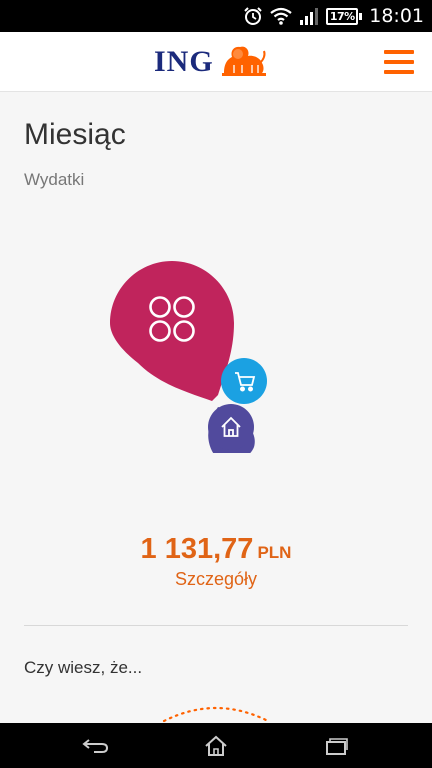  Describe the element at coordinates (54, 179) in the screenshot. I see `page-subtitle: Wydatki` at that location.